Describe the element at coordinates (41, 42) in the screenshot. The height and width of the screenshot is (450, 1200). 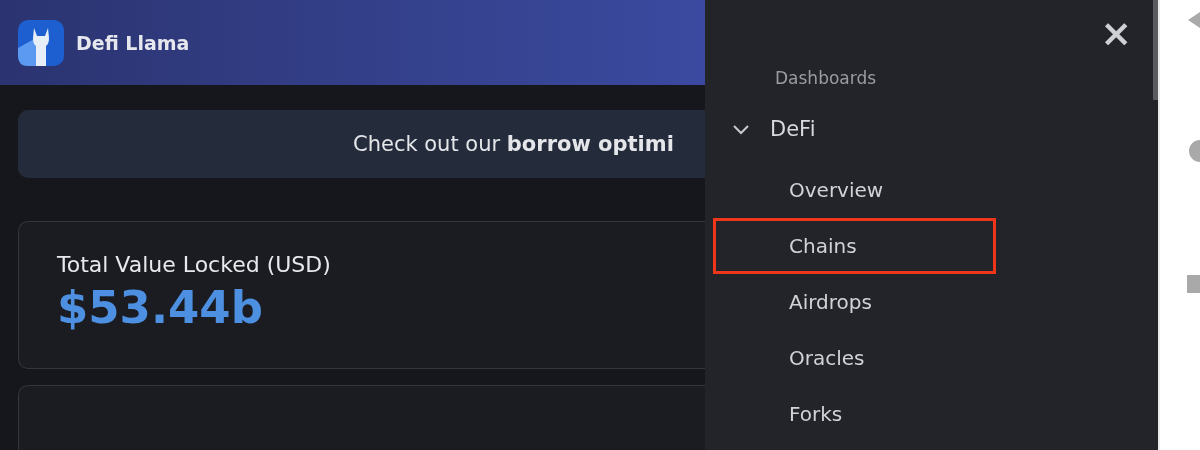
I see `llama-logo-icon` at that location.